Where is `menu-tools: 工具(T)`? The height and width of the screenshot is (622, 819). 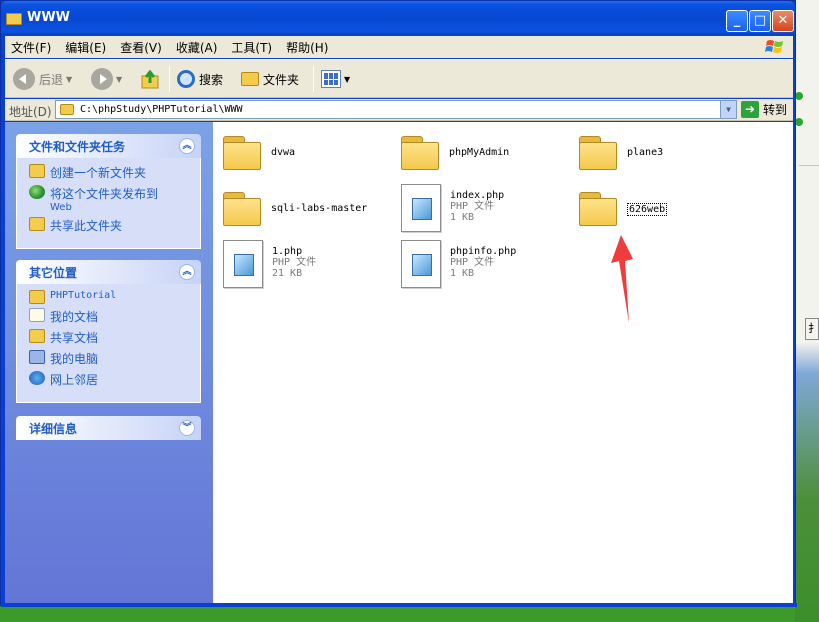
menu-tools: 工具(T) is located at coordinates (251, 47).